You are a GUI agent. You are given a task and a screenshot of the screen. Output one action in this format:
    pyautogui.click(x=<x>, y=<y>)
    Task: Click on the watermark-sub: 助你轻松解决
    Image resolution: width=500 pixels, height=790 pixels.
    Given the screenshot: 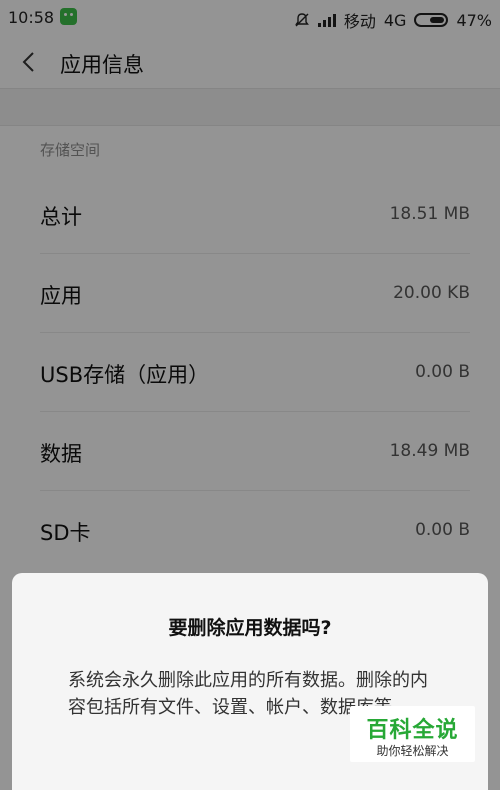 What is the action you would take?
    pyautogui.click(x=412, y=751)
    